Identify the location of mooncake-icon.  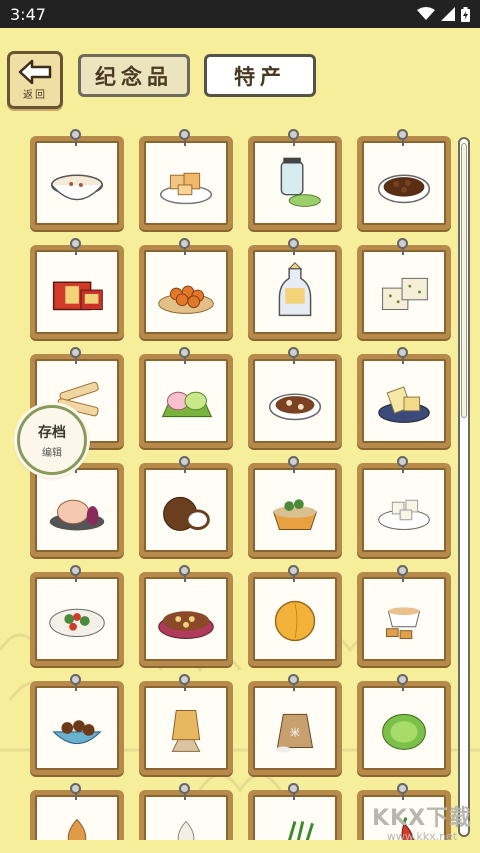
(77, 515).